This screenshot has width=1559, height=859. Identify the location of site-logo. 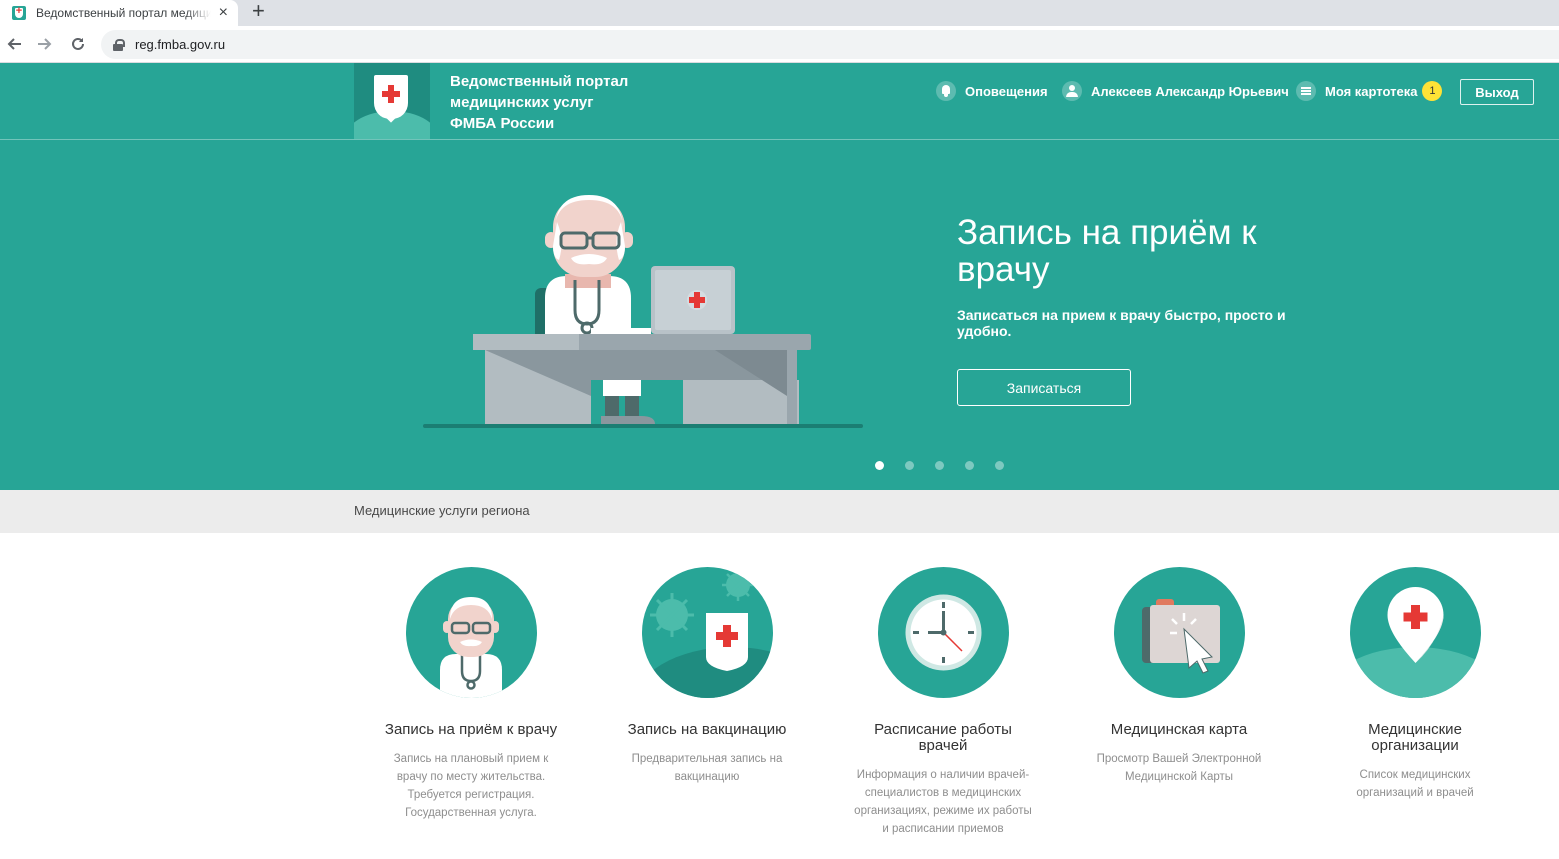
(392, 101).